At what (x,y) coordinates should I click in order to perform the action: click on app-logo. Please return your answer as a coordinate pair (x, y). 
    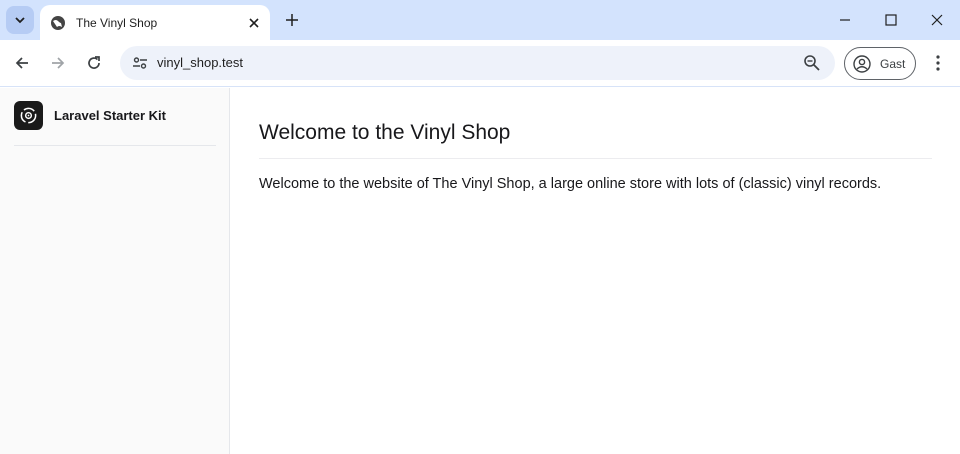
    Looking at the image, I should click on (28, 115).